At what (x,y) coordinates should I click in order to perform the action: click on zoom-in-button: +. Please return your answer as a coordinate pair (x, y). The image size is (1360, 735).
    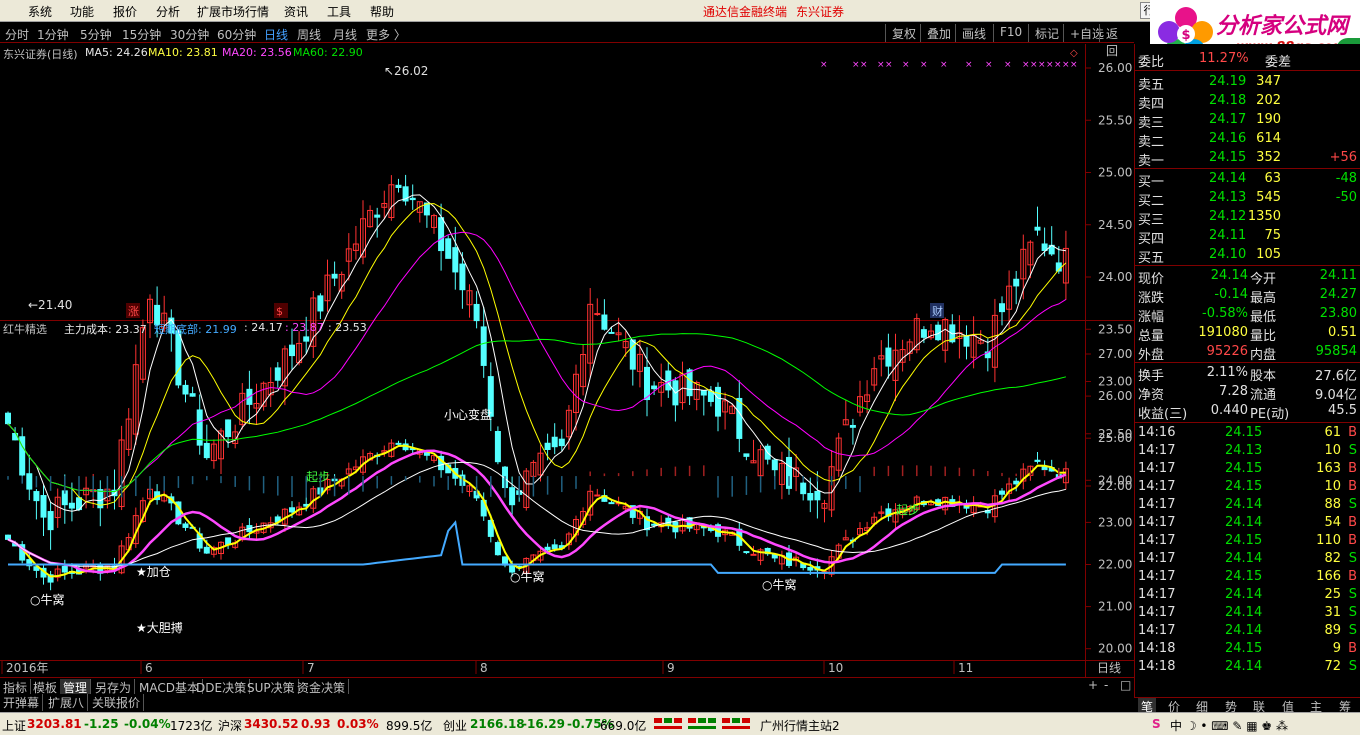
    Looking at the image, I should click on (1093, 685).